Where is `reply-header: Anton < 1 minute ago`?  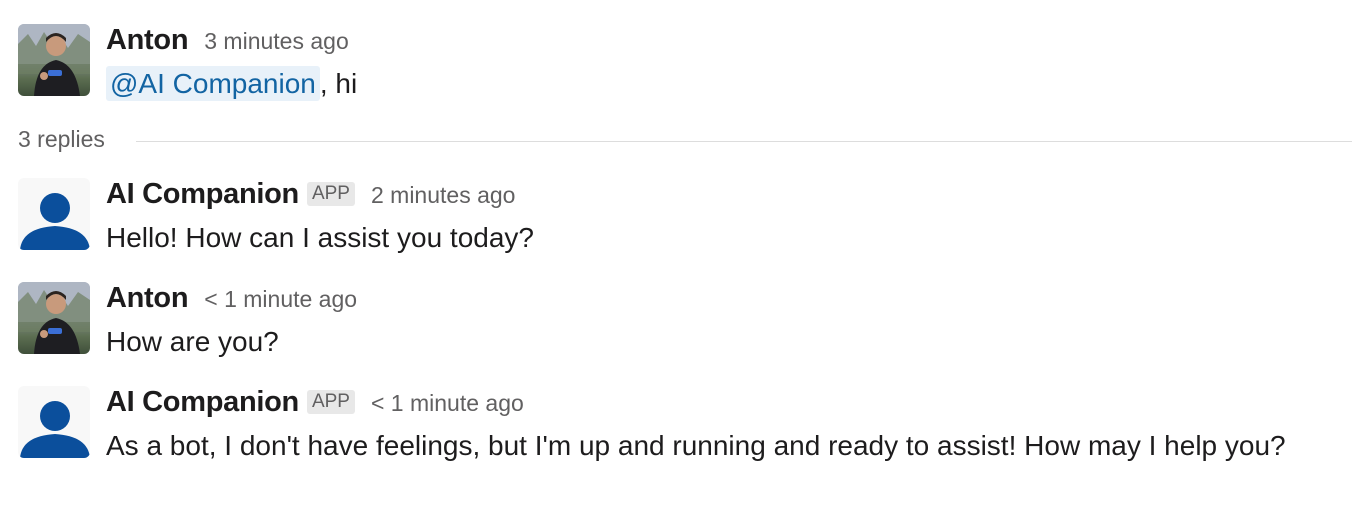
reply-header: Anton < 1 minute ago is located at coordinates (231, 298).